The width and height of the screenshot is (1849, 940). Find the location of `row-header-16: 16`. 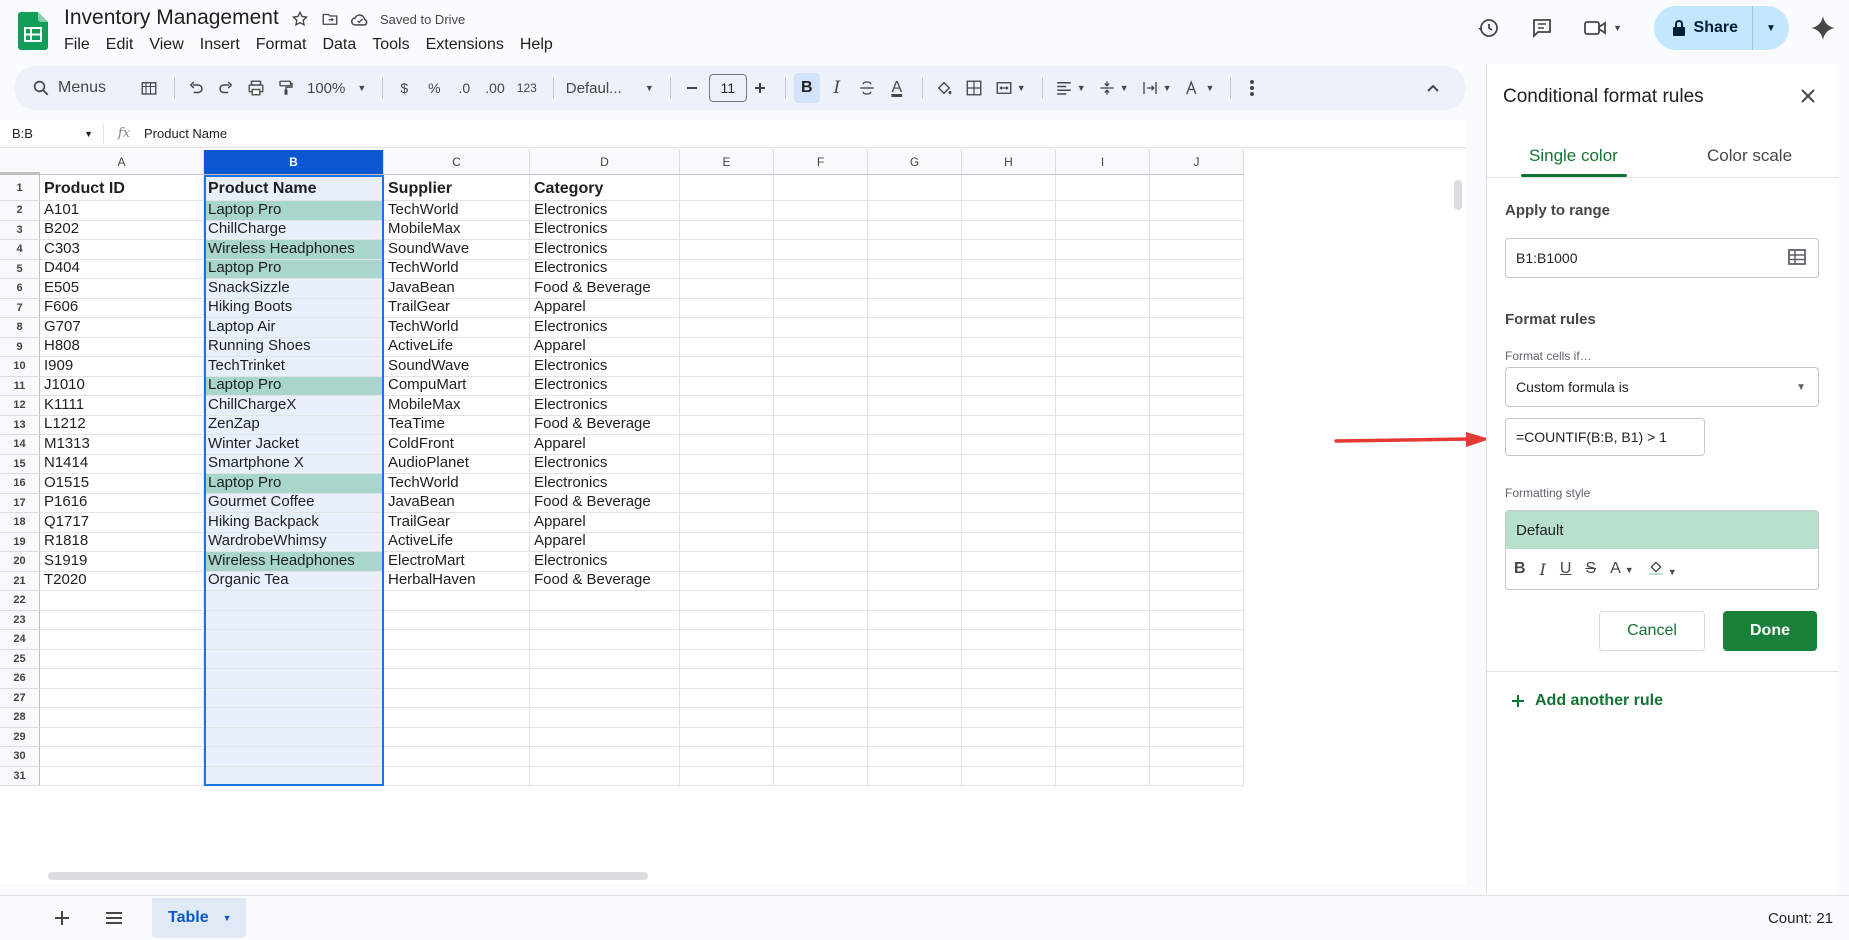

row-header-16: 16 is located at coordinates (20, 484).